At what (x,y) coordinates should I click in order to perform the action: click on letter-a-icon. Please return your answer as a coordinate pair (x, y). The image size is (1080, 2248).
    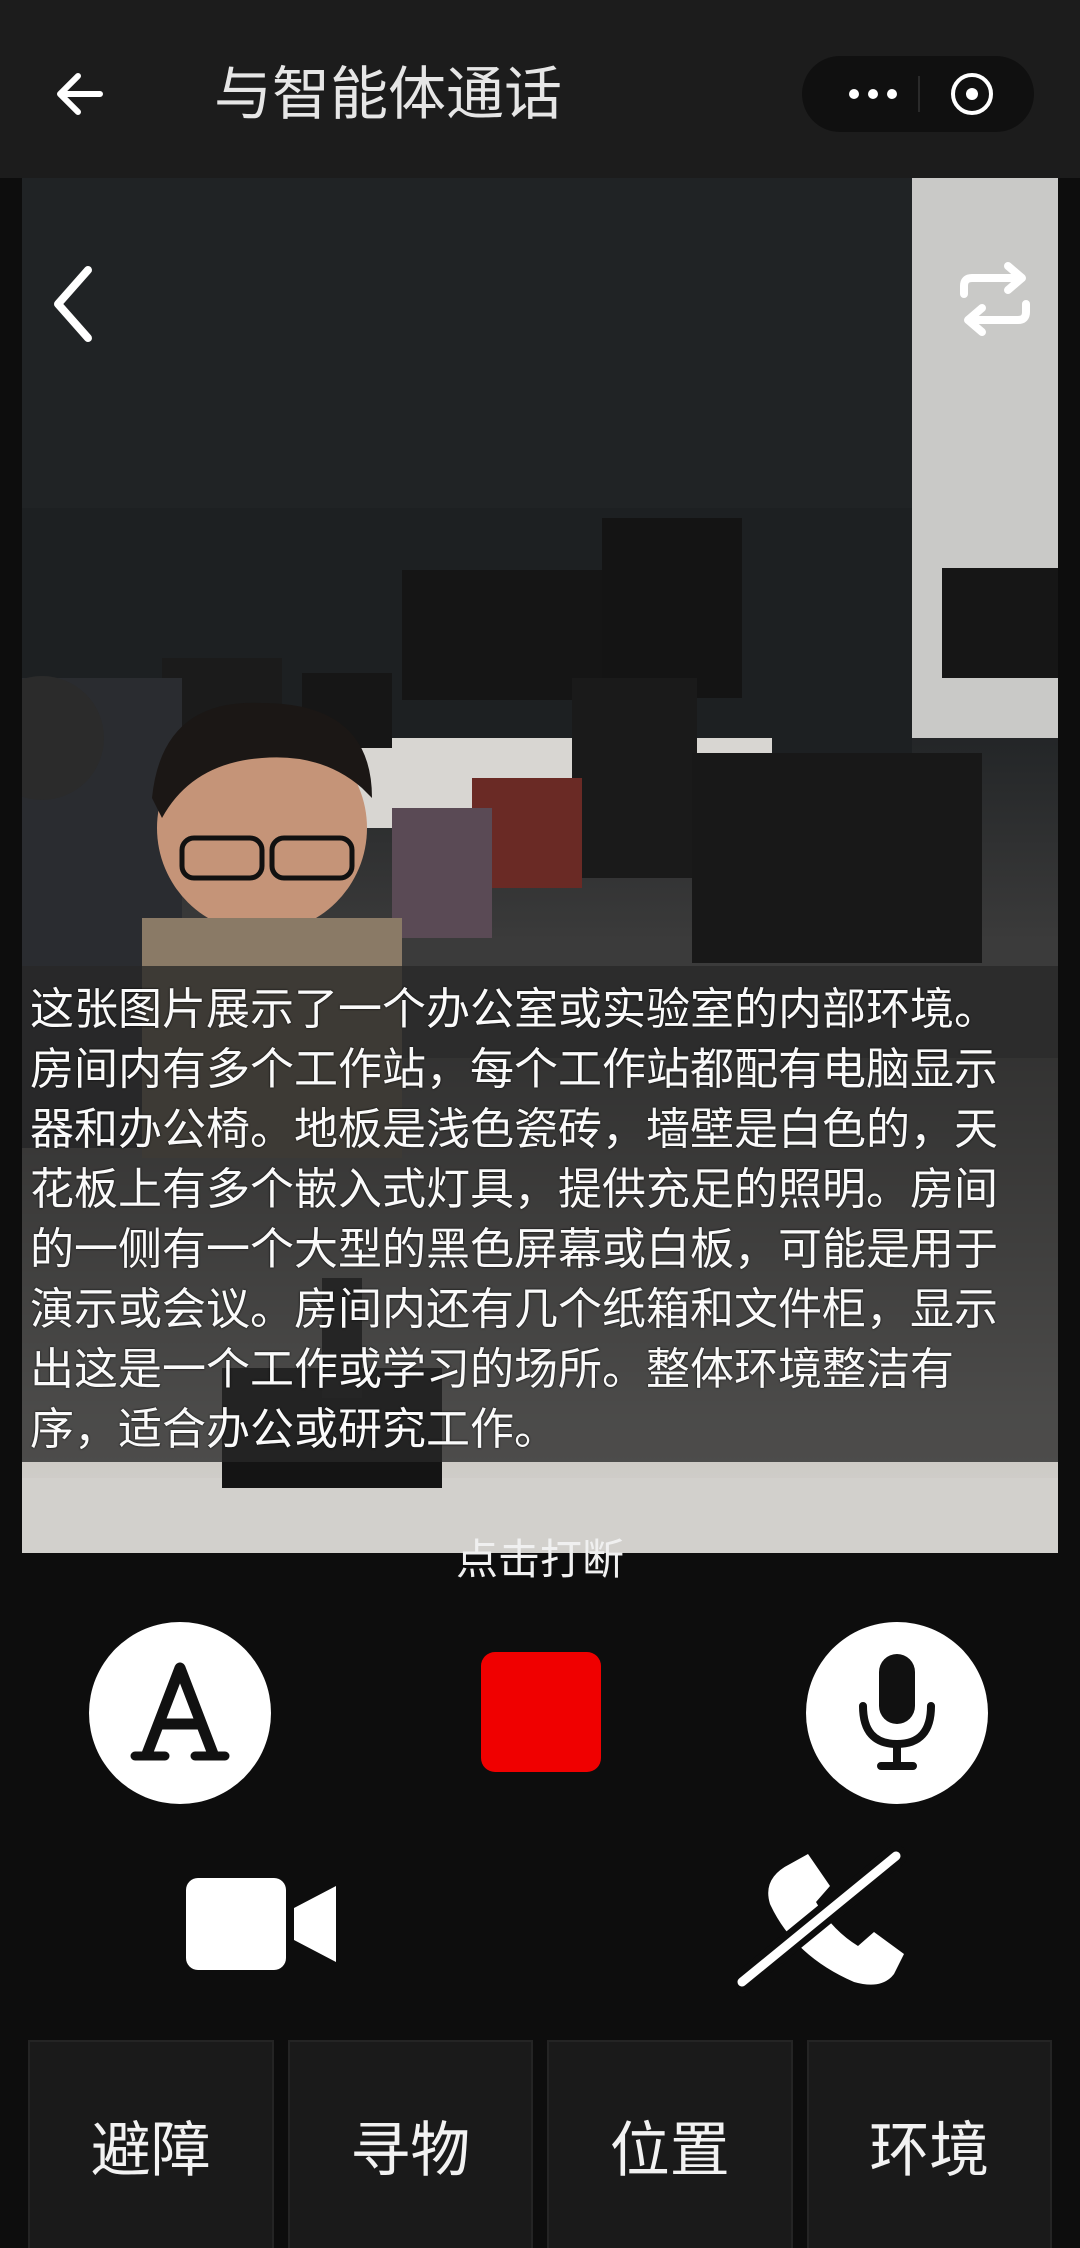
    Looking at the image, I should click on (180, 1711).